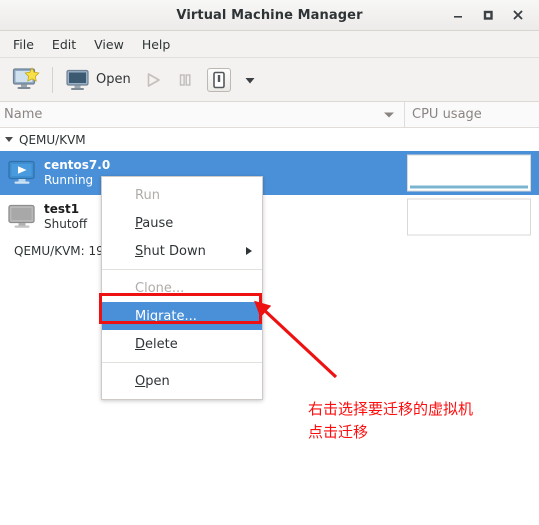 The image size is (539, 525). I want to click on shutdown-button, so click(219, 80).